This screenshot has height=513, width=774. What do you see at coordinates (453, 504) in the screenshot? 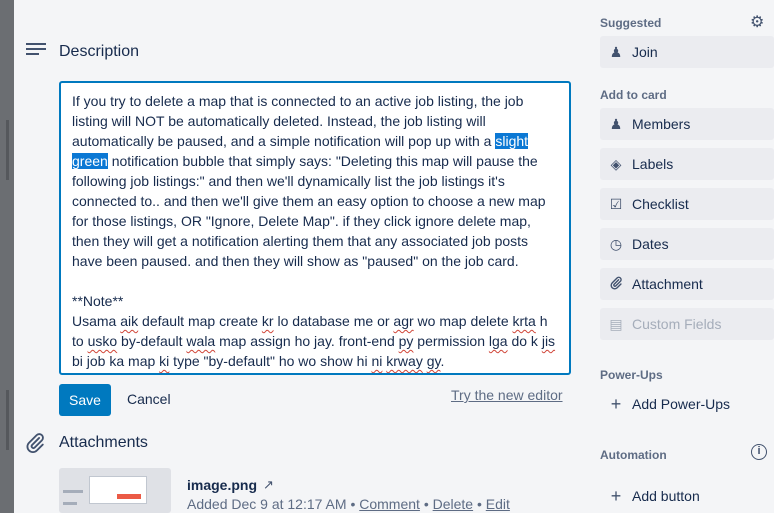
I see `delete-link: Delete` at bounding box center [453, 504].